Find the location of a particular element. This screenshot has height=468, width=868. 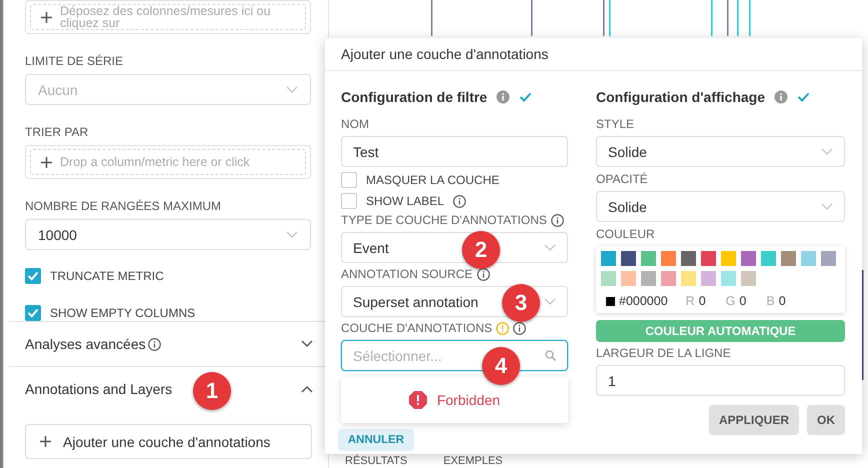

field-value: 1 is located at coordinates (612, 380).